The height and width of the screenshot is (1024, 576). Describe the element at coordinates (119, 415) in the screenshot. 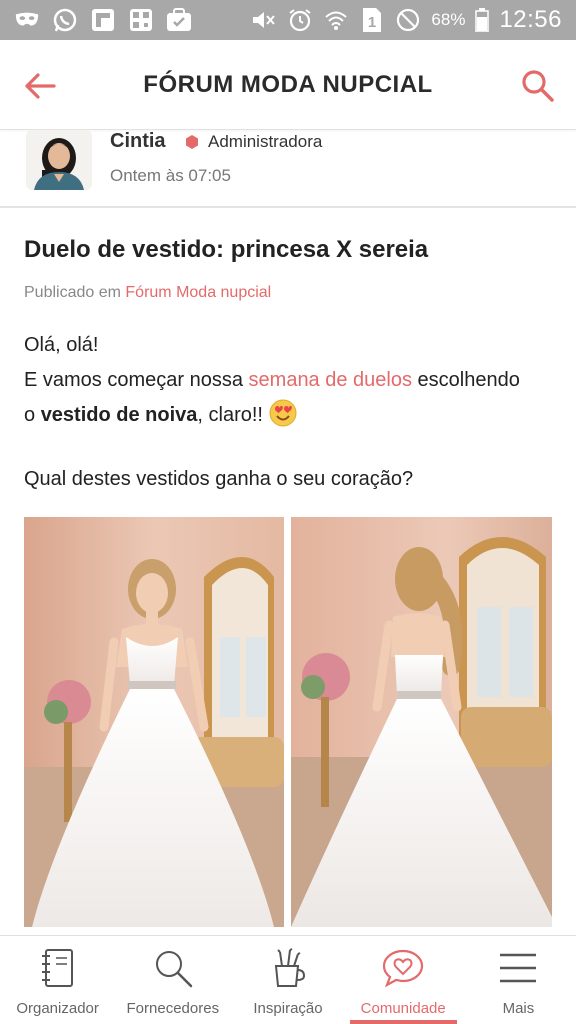

I see `post-line-3-bold: vestido de noiva` at that location.